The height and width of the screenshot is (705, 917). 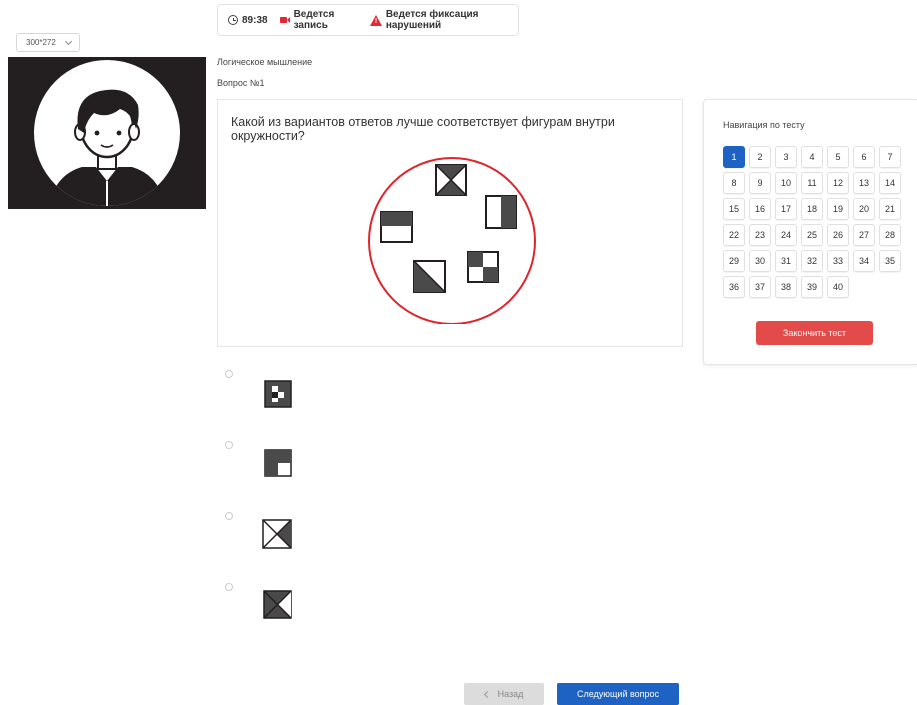 What do you see at coordinates (864, 209) in the screenshot?
I see `question-nav-button-20: 20` at bounding box center [864, 209].